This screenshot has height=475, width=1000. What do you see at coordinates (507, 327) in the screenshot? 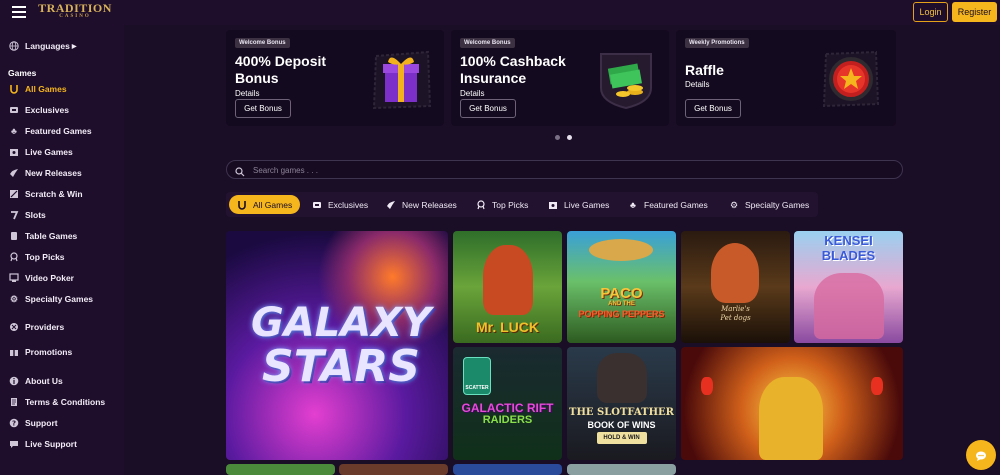
I see `game-title: Mr. LUCK` at bounding box center [507, 327].